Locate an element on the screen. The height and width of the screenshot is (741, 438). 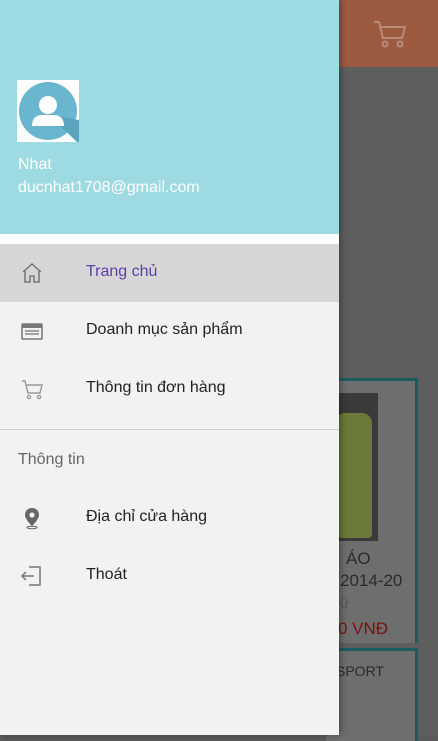
menu-item-store-address: Địa chỉ cửa hàng is located at coordinates (169, 518).